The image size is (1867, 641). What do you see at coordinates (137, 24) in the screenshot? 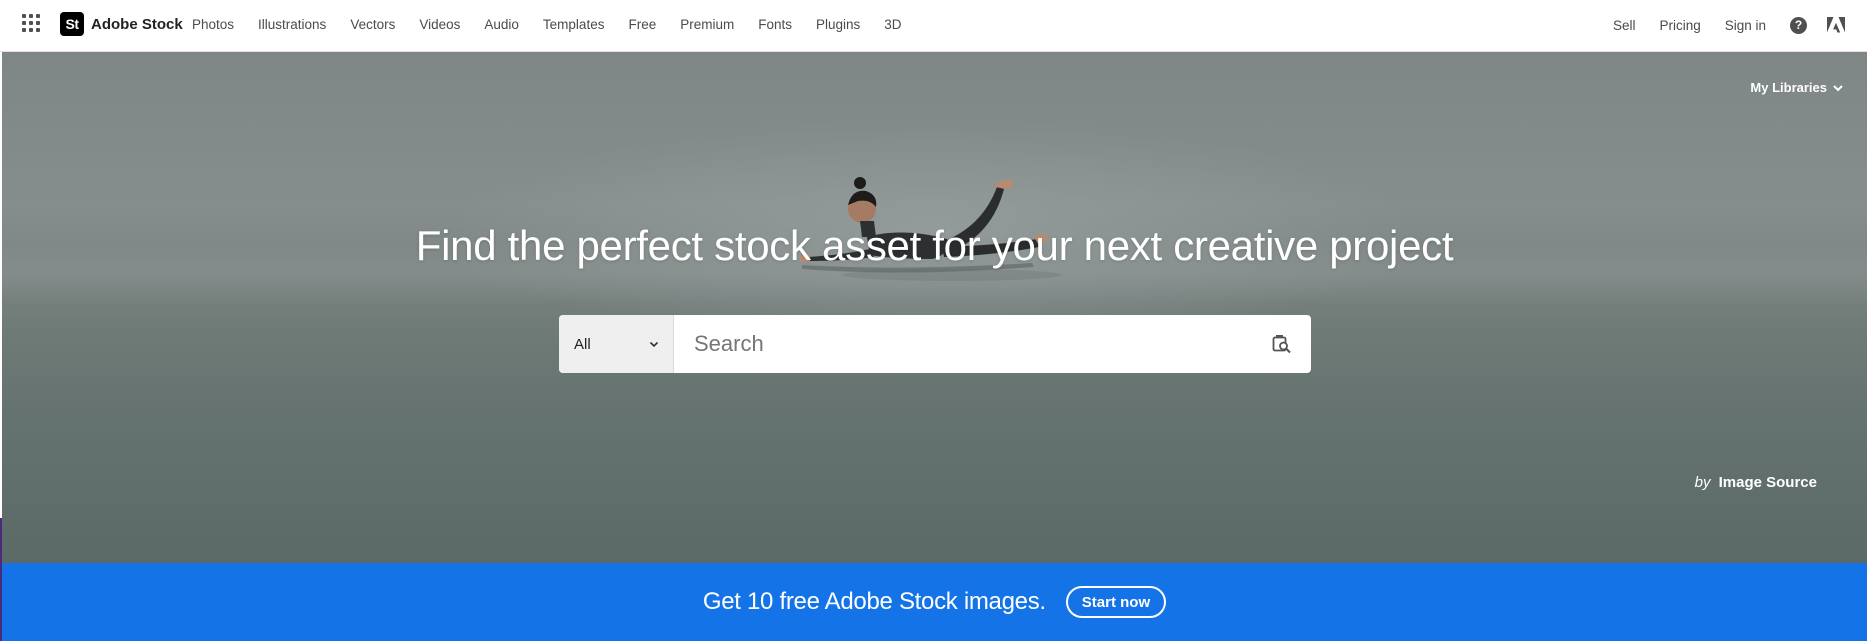
I see `brand-name: Adobe Stock` at bounding box center [137, 24].